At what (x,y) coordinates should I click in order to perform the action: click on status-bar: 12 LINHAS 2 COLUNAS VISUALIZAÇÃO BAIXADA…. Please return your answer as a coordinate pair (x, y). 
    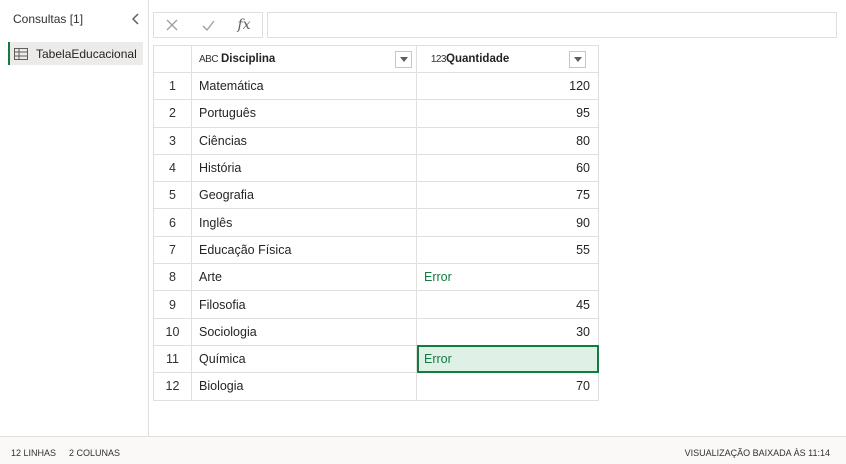
    Looking at the image, I should click on (423, 450).